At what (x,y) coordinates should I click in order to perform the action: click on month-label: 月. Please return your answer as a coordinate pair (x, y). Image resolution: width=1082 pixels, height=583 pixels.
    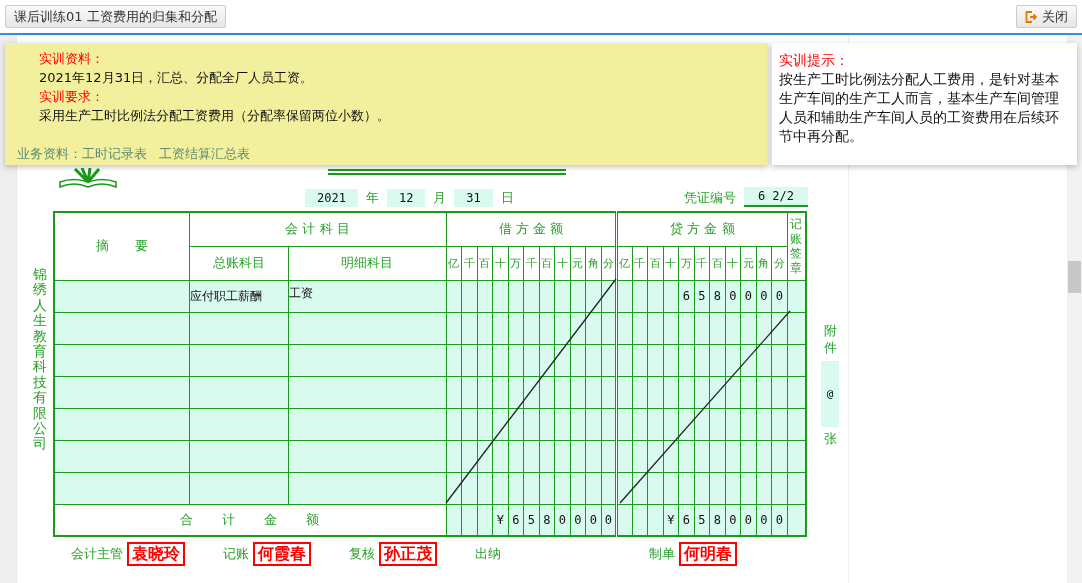
    Looking at the image, I should click on (440, 198).